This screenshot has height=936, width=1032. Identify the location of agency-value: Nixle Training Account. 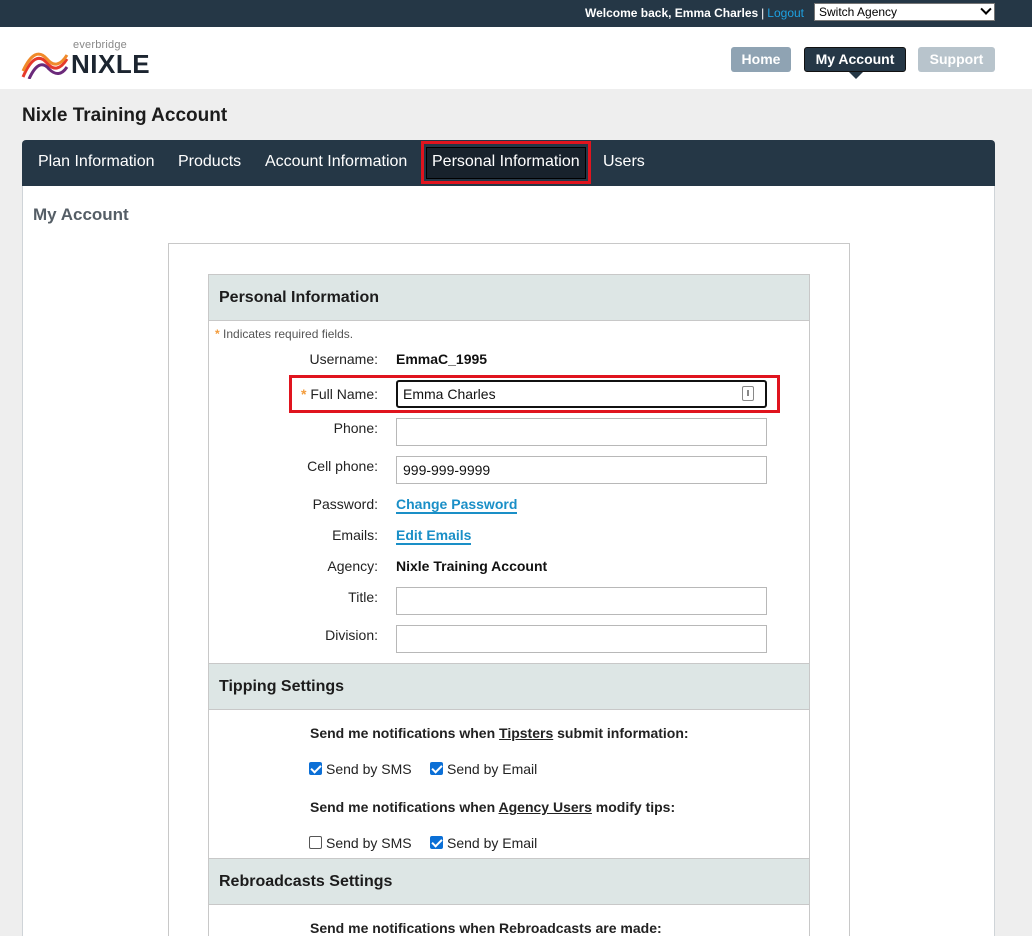
(472, 566).